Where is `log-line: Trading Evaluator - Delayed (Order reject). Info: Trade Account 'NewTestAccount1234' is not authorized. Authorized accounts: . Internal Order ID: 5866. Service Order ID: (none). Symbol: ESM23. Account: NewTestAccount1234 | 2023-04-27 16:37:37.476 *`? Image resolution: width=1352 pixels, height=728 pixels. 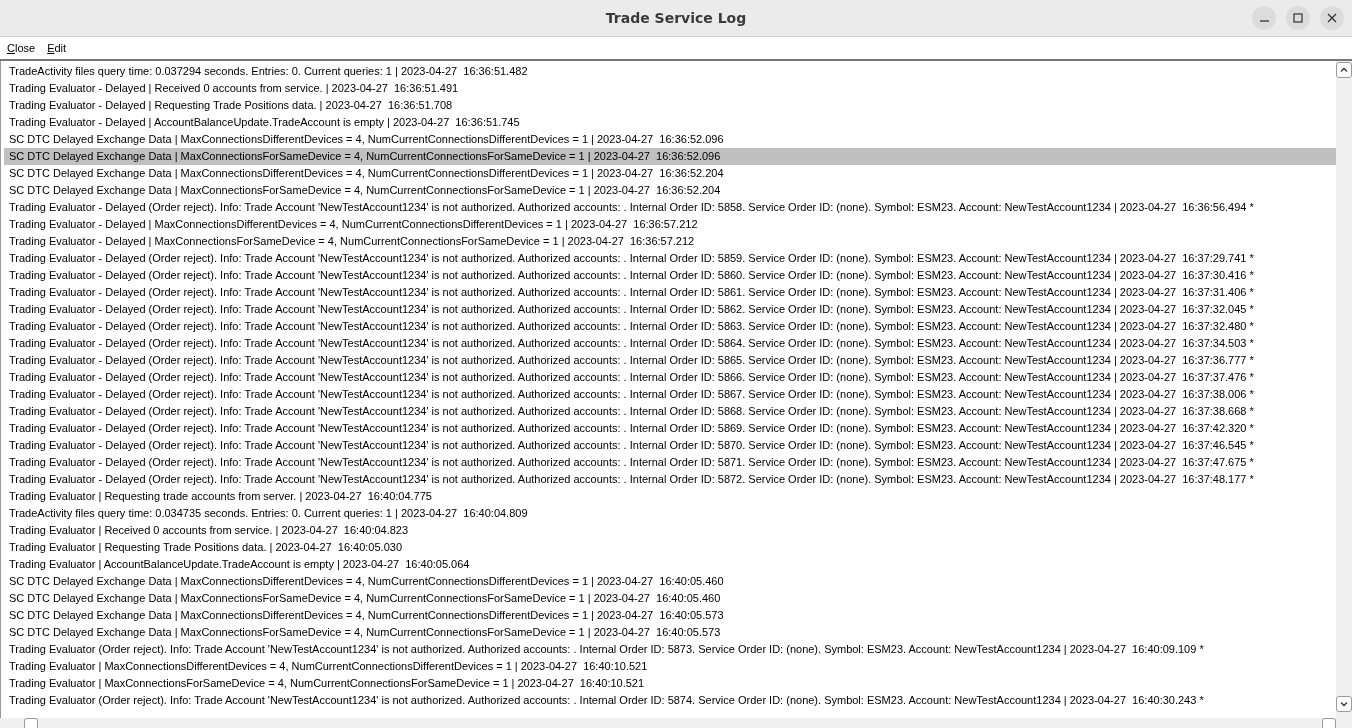 log-line: Trading Evaluator - Delayed (Order reject). Info: Trade Account 'NewTestAccount1234' is not authorized. Authorized accounts: . Internal Order ID: 5866. Service Order ID: (none). Symbol: ESM23. Account: NewTestAccount1234 | 2023-04-27 16:37:37.476 * is located at coordinates (670, 377).